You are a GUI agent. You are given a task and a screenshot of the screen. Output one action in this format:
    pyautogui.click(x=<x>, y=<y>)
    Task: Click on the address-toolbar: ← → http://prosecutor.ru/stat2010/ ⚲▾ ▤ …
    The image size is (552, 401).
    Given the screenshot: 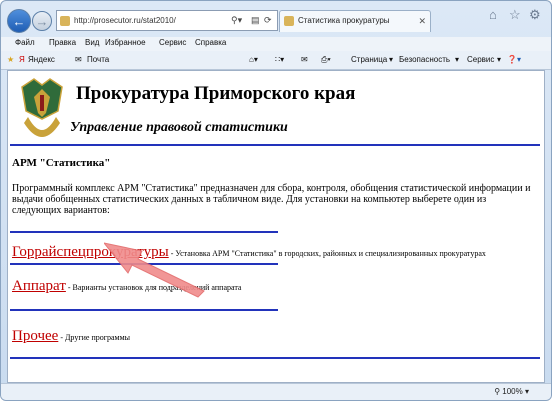 What is the action you would take?
    pyautogui.click(x=276, y=18)
    